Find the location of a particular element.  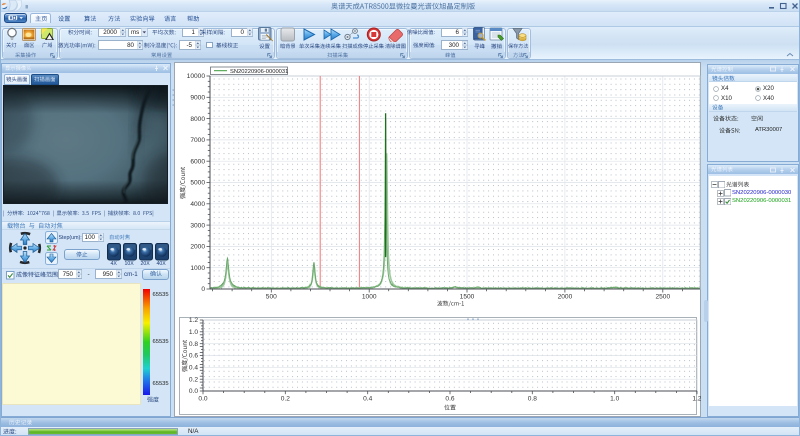

svg-text: 7000 is located at coordinates (197, 140).